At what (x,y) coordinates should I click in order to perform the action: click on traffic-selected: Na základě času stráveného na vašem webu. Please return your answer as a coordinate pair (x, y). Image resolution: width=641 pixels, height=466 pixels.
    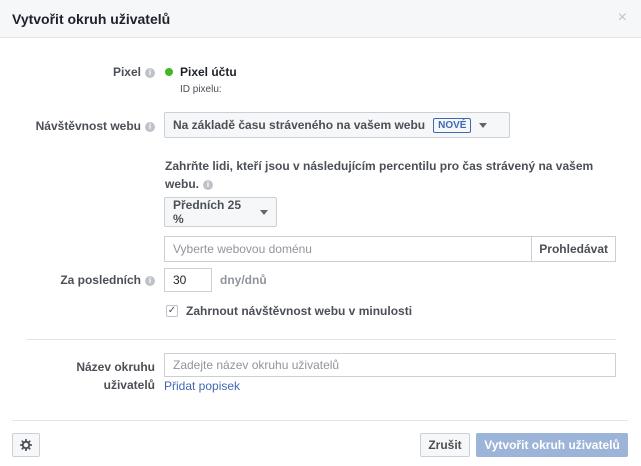
    Looking at the image, I should click on (299, 125).